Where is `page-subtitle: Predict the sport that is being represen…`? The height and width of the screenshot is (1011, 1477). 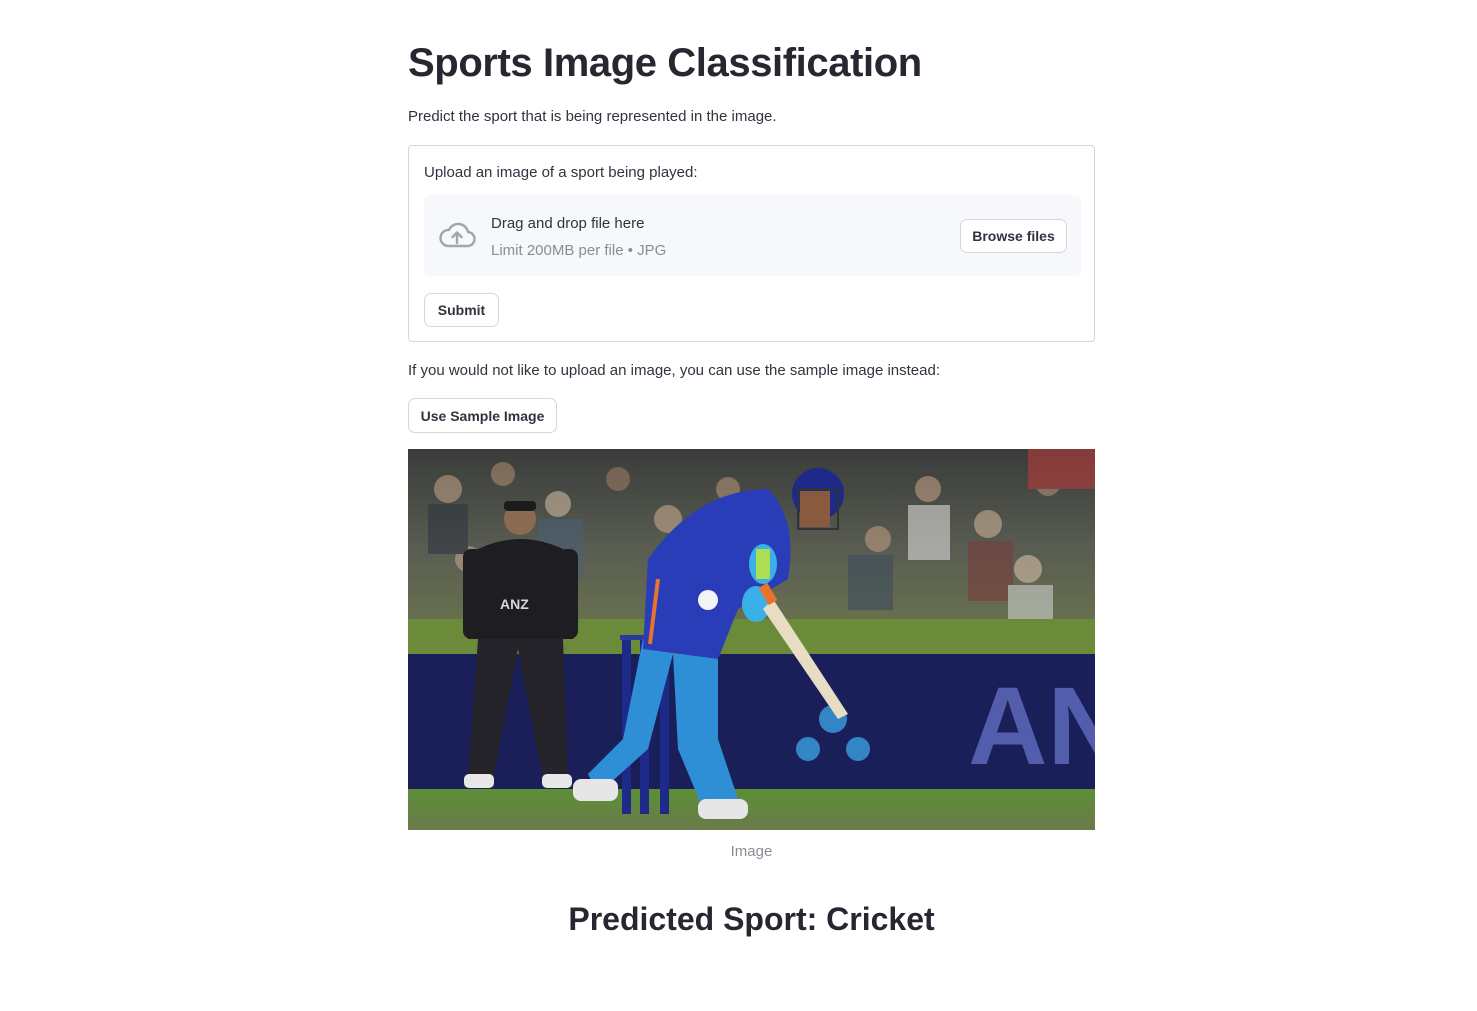 page-subtitle: Predict the sport that is being represen… is located at coordinates (592, 116).